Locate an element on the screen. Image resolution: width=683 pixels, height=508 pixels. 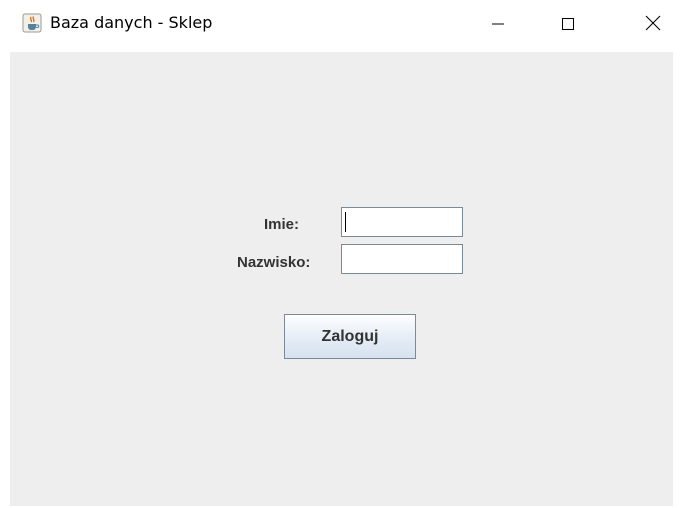
minimize-button is located at coordinates (498, 25).